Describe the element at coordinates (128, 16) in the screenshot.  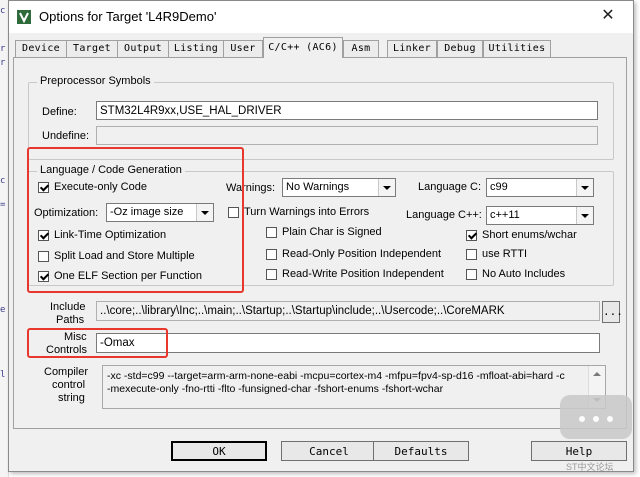
I see `window-title: Options for Target 'L4R9Demo'` at that location.